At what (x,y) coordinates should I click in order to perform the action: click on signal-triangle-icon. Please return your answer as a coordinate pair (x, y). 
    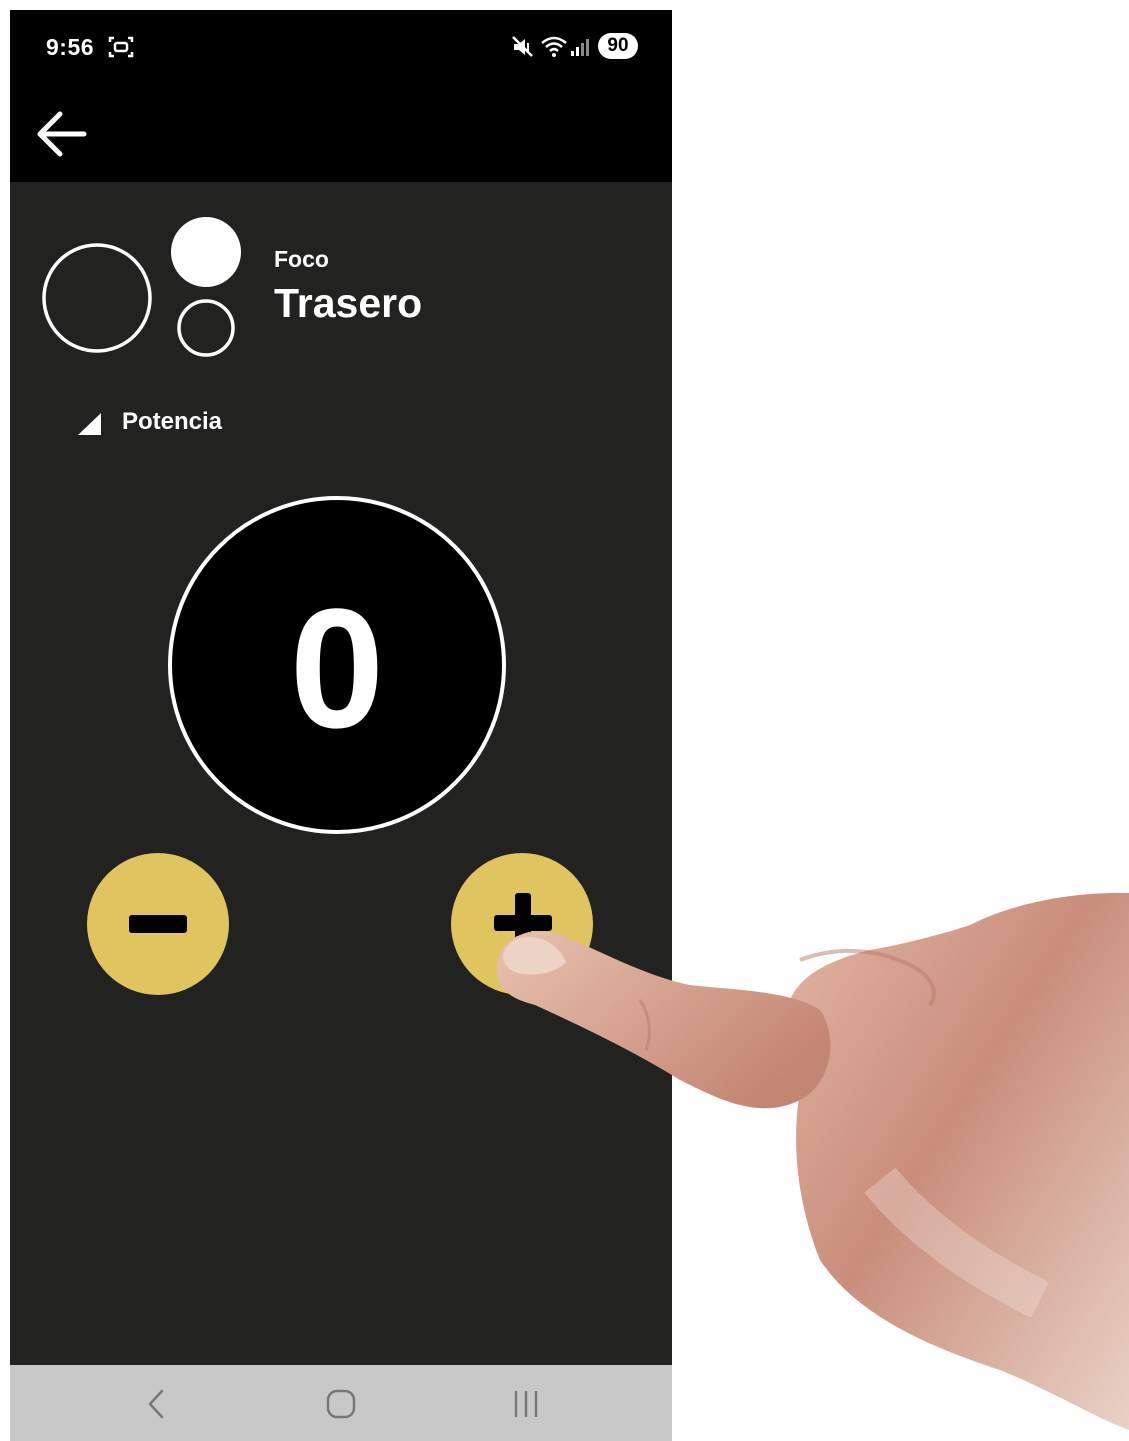
    Looking at the image, I should click on (89, 424).